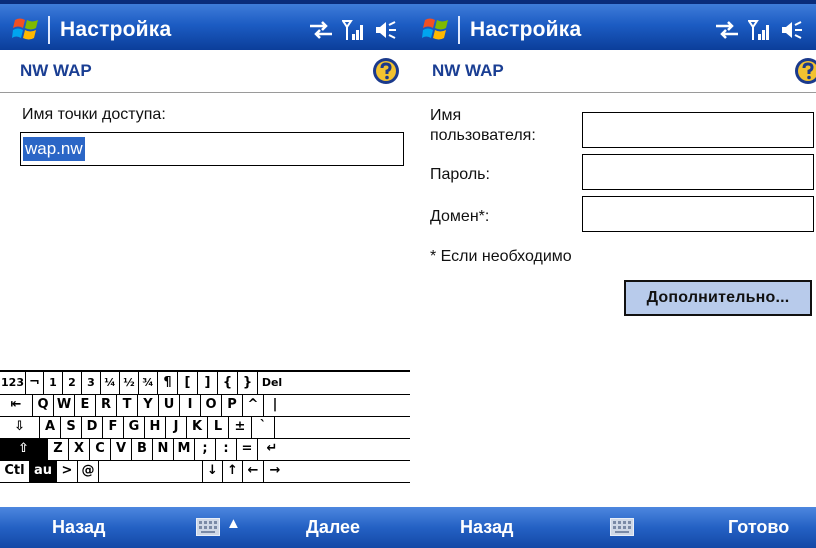 The image size is (816, 548). I want to click on domain-input, so click(698, 214).